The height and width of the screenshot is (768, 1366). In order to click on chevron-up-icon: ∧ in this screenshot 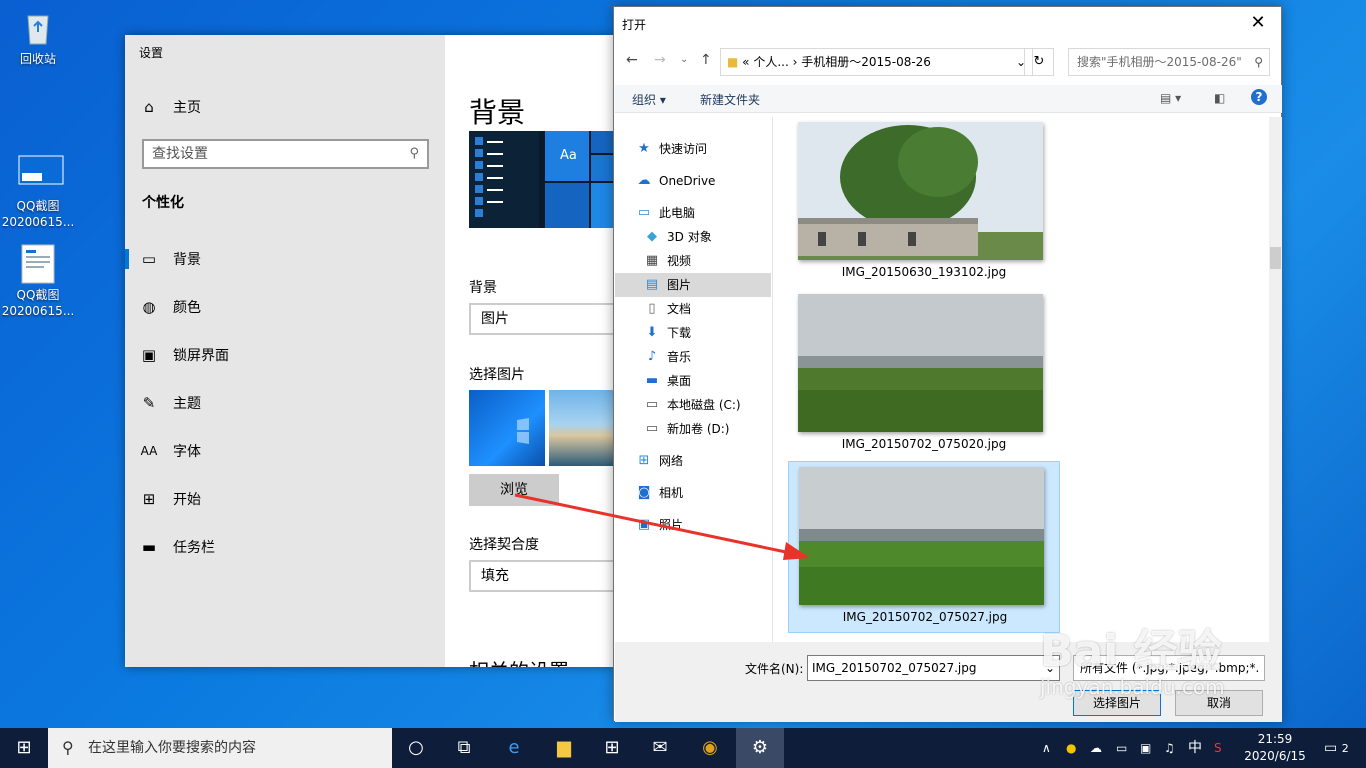, I will do `click(1046, 748)`.